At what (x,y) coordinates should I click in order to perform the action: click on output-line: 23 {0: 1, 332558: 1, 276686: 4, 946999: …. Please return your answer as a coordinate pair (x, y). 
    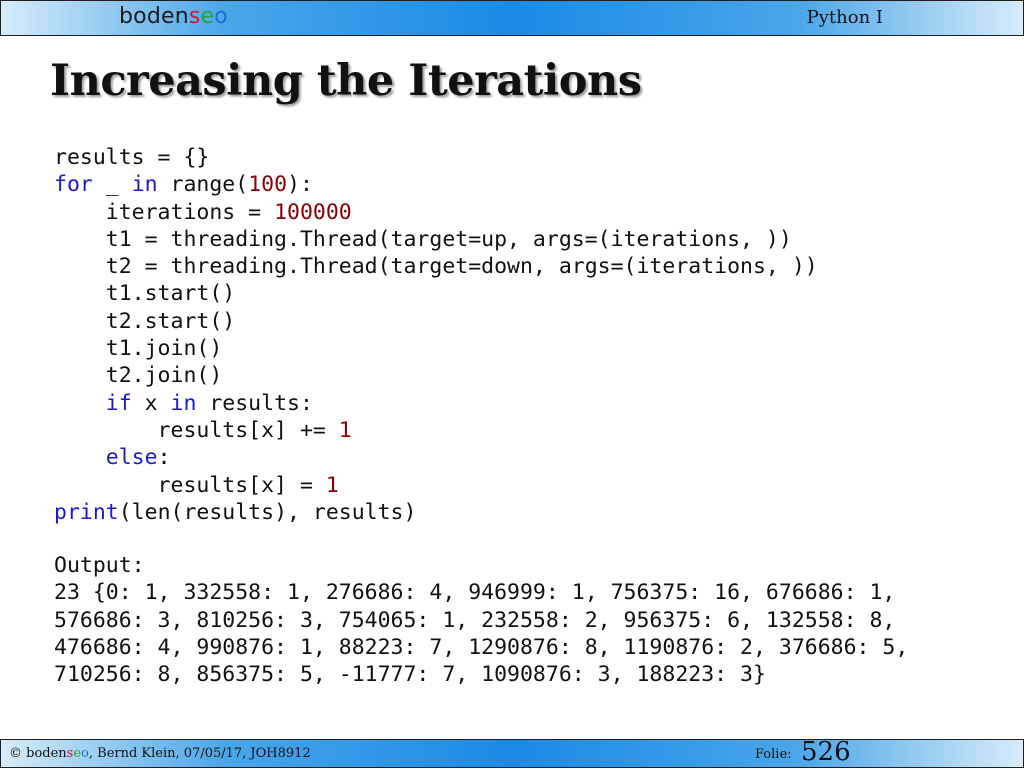
    Looking at the image, I should click on (475, 593).